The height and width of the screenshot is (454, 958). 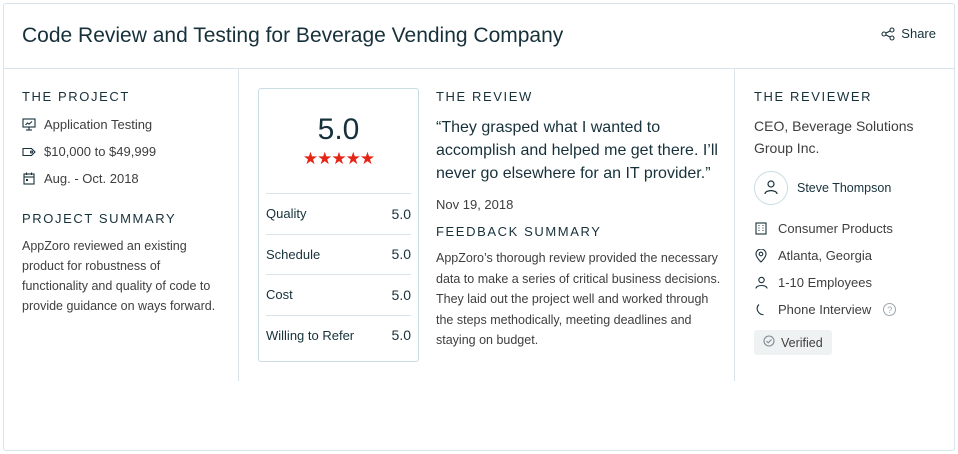 I want to click on score-label: Schedule, so click(x=293, y=254).